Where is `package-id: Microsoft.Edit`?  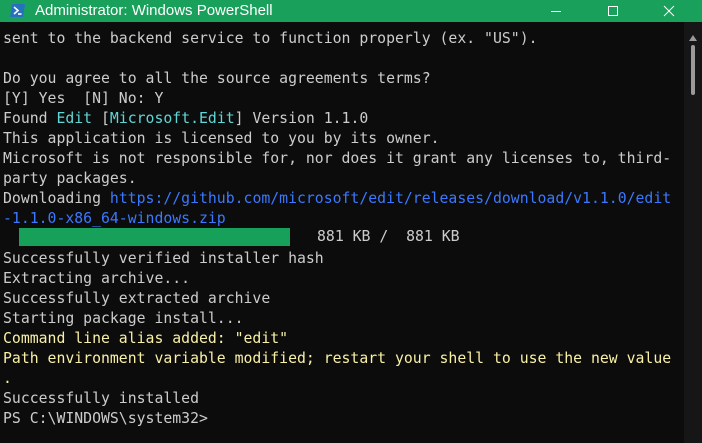 package-id: Microsoft.Edit is located at coordinates (172, 118).